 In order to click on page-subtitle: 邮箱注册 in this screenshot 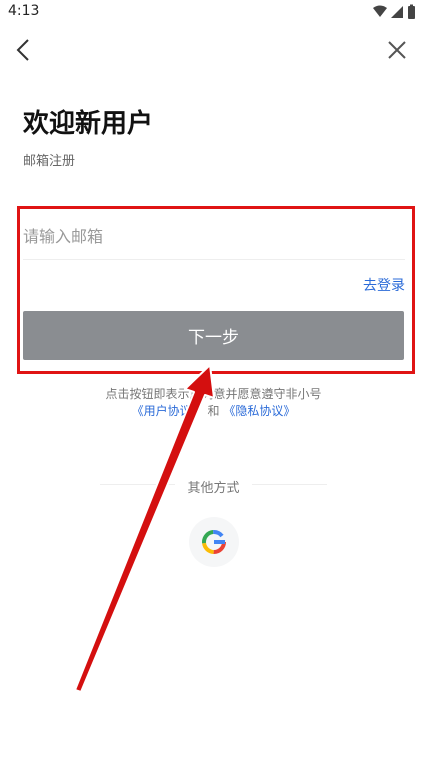, I will do `click(49, 161)`.